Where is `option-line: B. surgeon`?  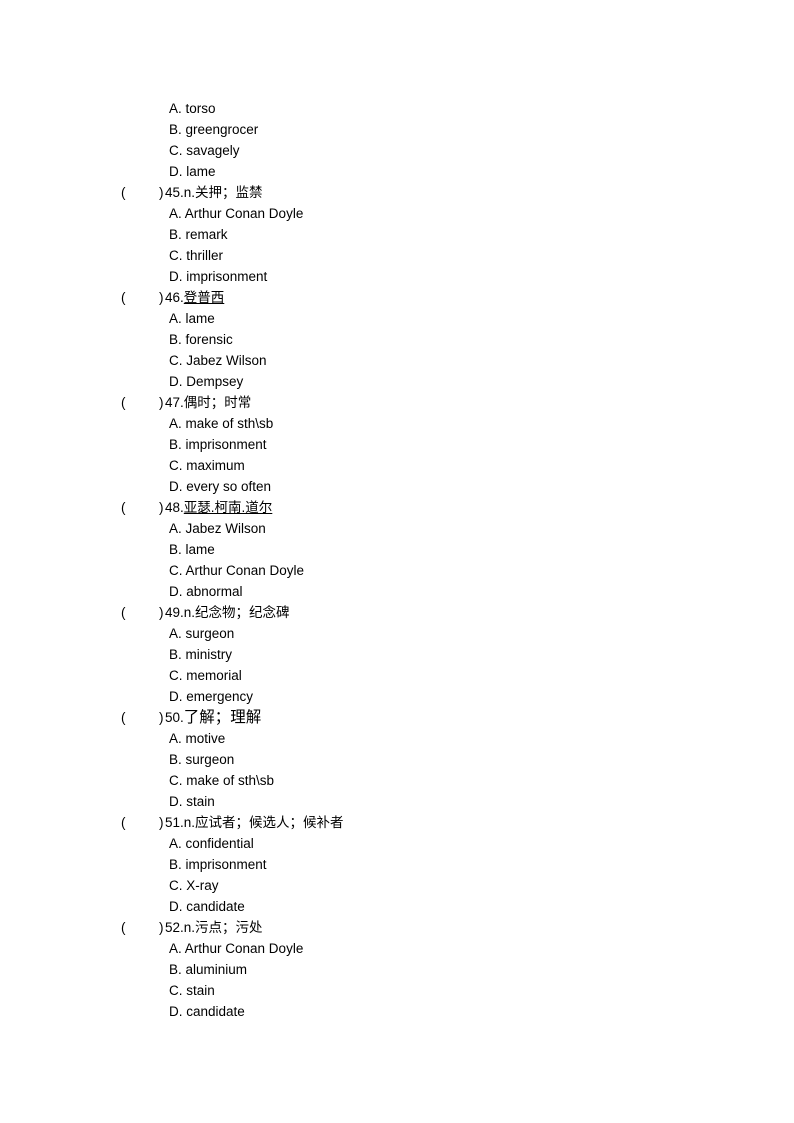
option-line: B. surgeon is located at coordinates (397, 759).